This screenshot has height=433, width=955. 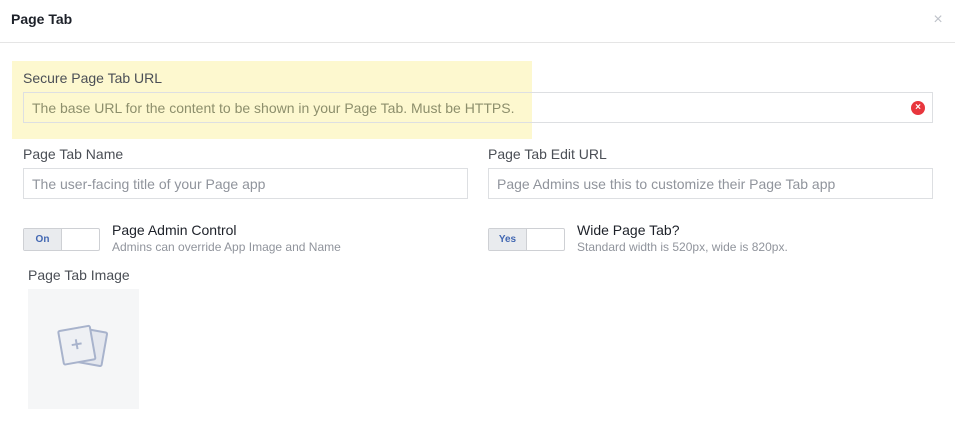 I want to click on dialog-title: Page Tab, so click(x=42, y=19).